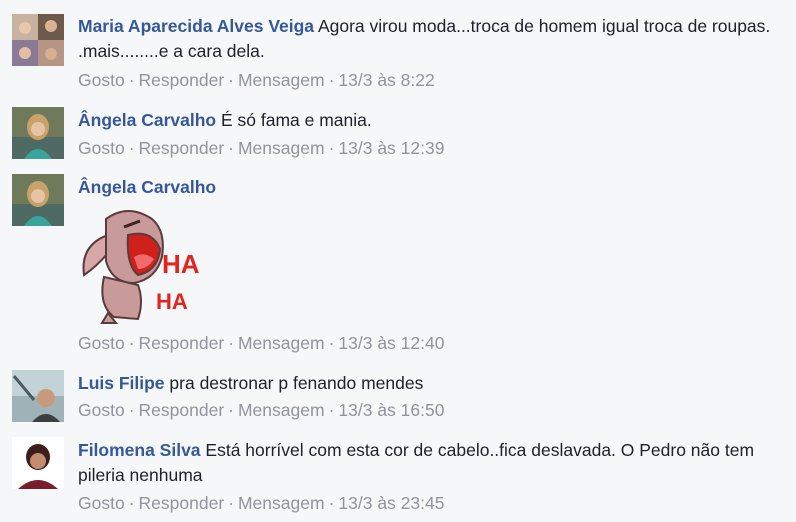  Describe the element at coordinates (181, 264) in the screenshot. I see `sticker-text-ha-top: HA` at that location.